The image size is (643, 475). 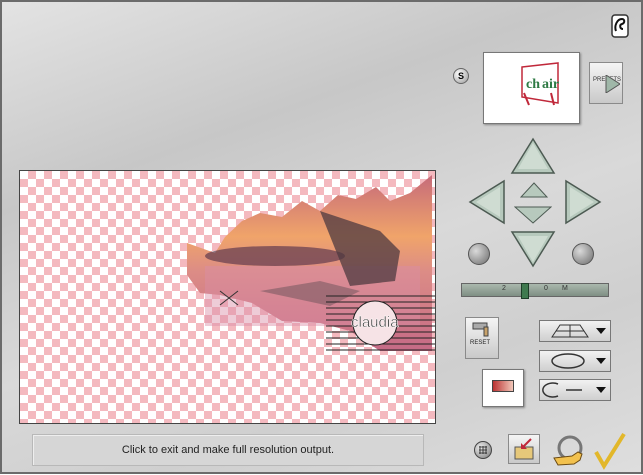 I want to click on svg-text: ch, so click(x=533, y=84).